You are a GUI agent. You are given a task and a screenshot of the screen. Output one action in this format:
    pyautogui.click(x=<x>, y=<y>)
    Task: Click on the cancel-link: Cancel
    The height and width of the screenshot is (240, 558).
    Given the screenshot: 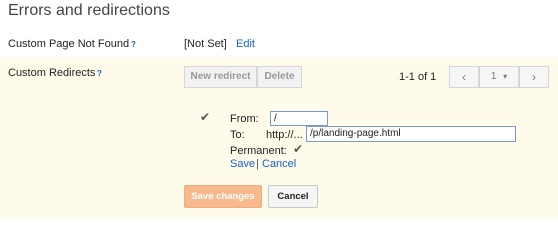 What is the action you would take?
    pyautogui.click(x=279, y=164)
    